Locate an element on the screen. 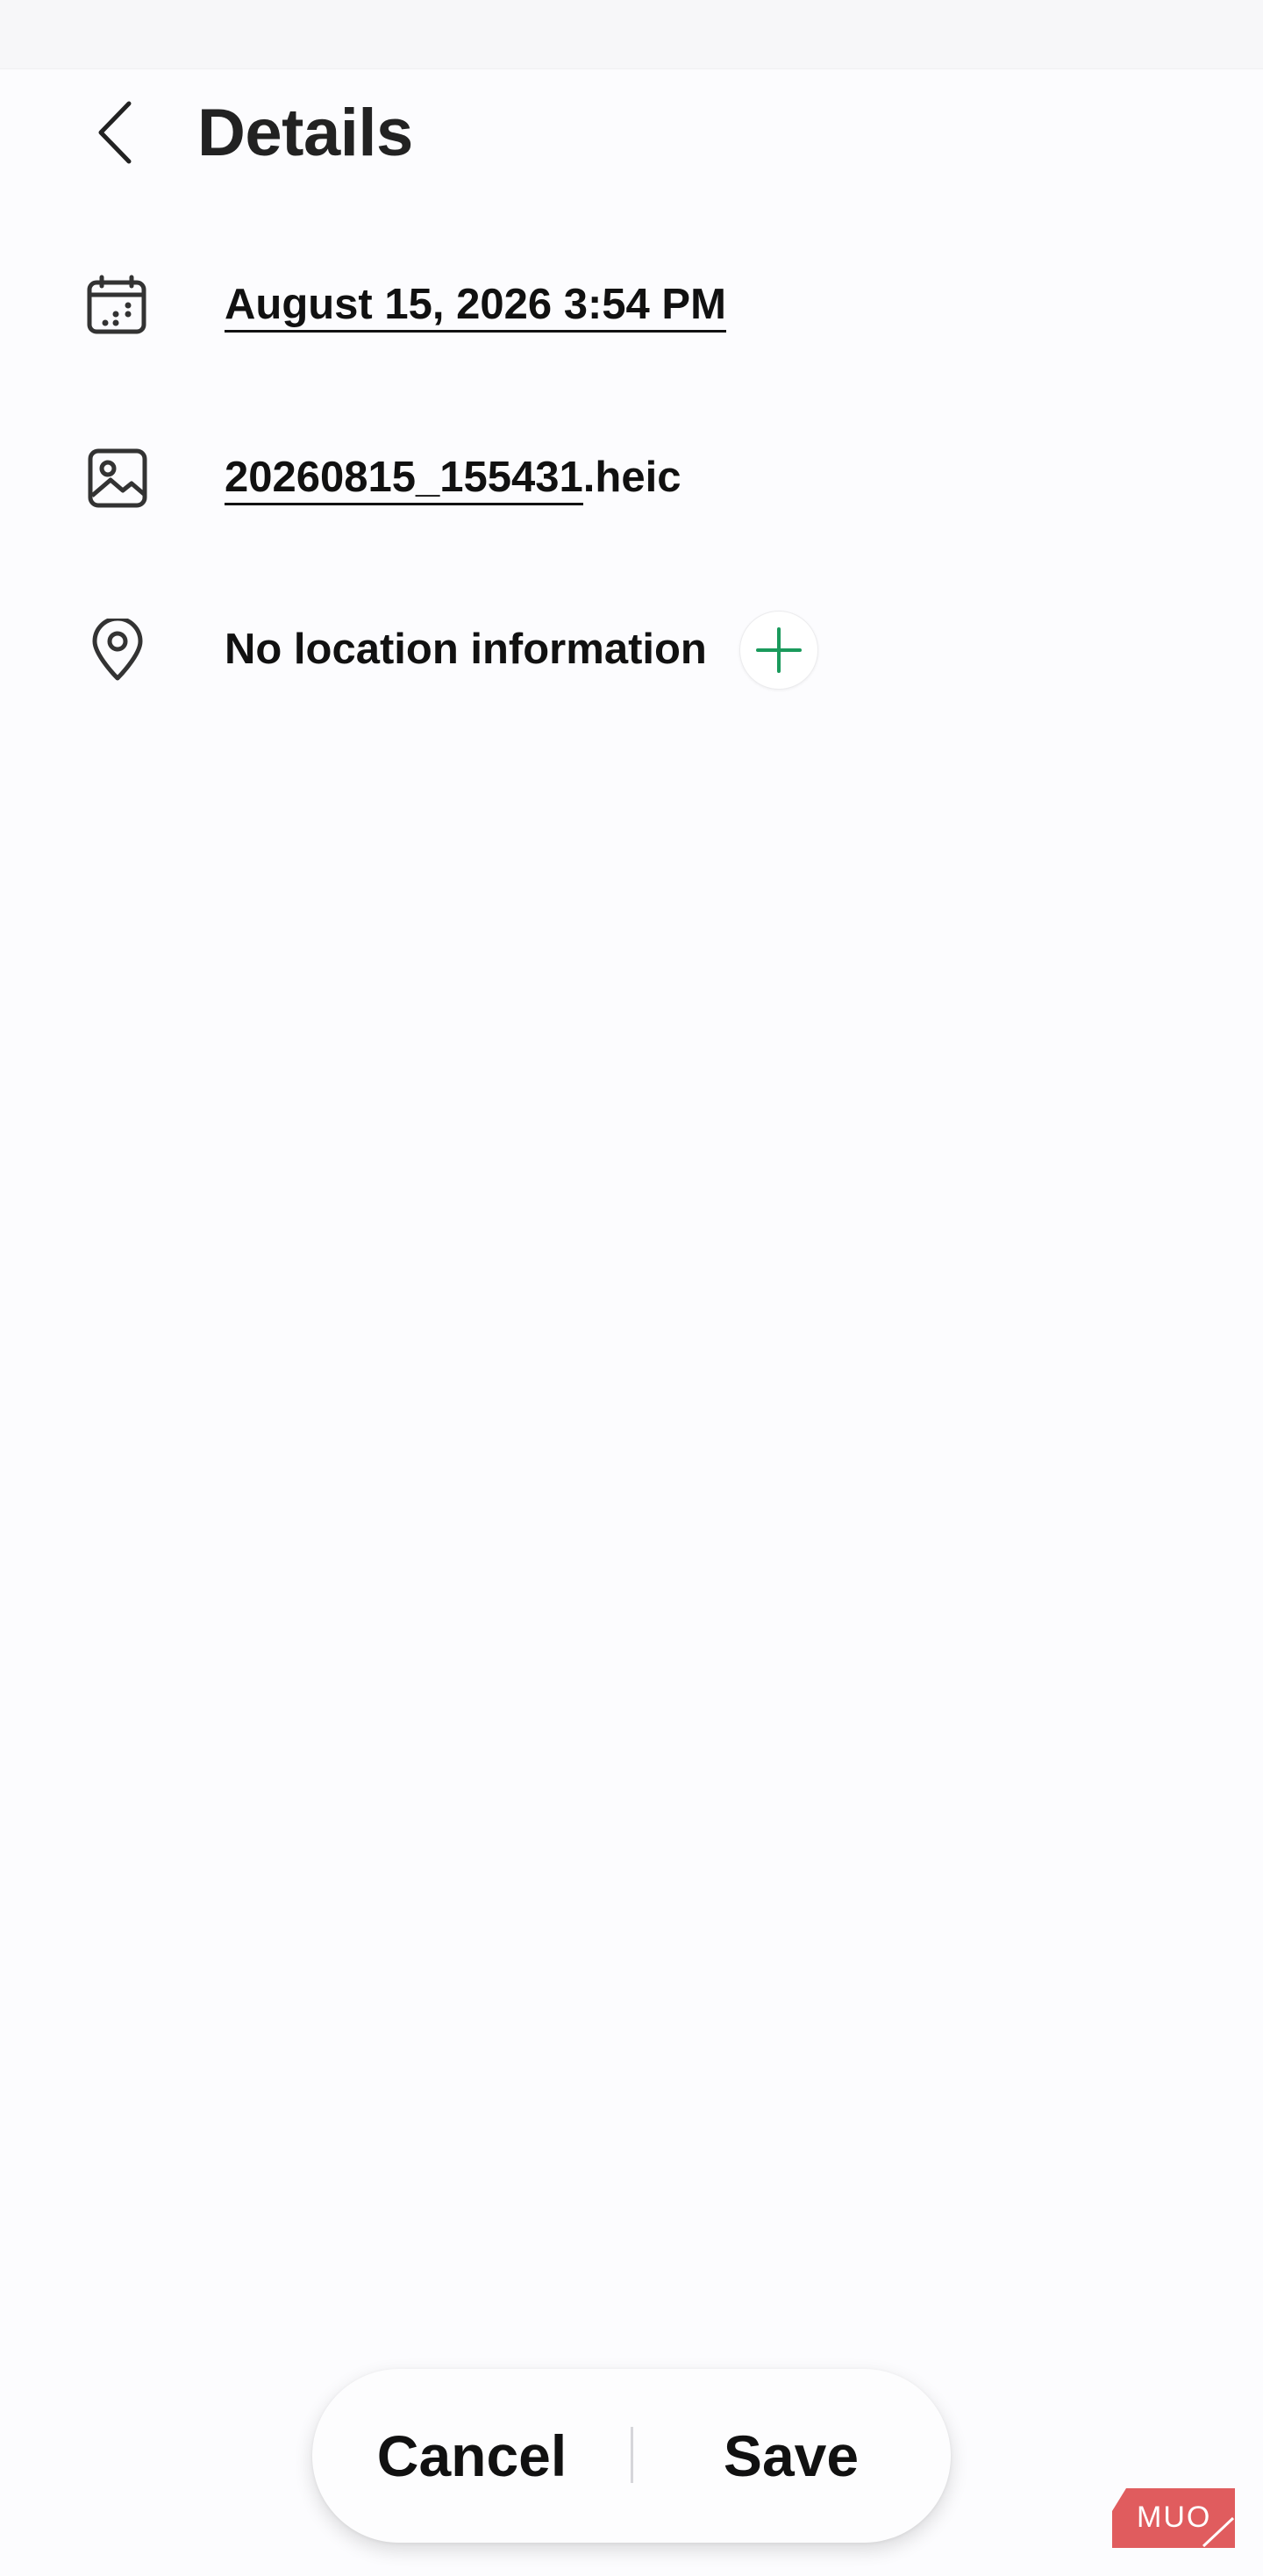 The image size is (1263, 2576). svg-text: MUO is located at coordinates (1174, 2517).